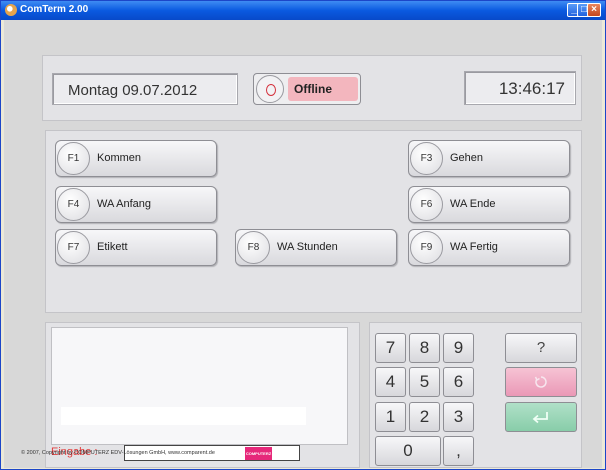  I want to click on key-1: 1, so click(390, 417).